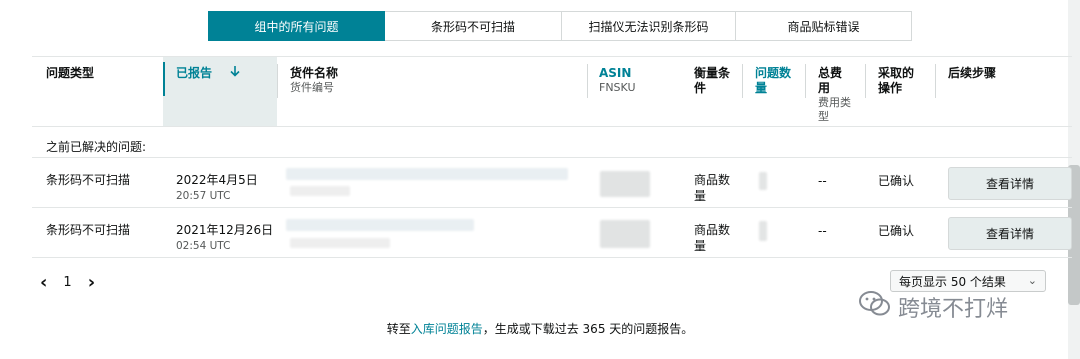 The width and height of the screenshot is (1080, 359). Describe the element at coordinates (773, 73) in the screenshot. I see `issue-qty-label-line1: 问题数` at that location.